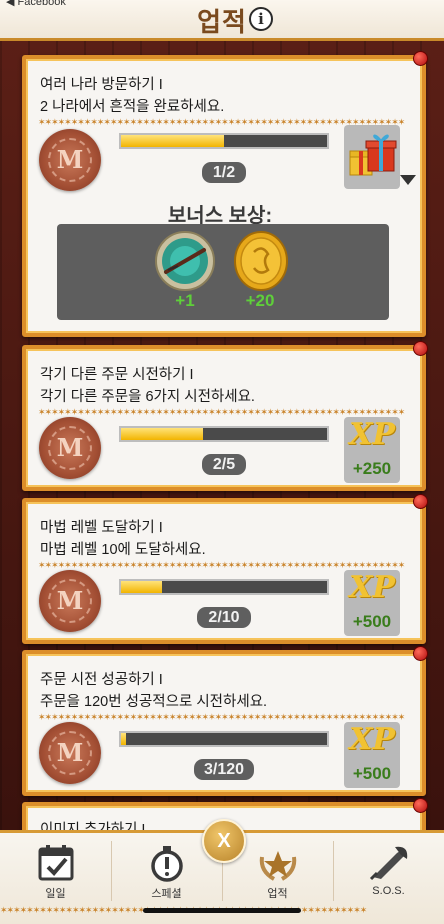 The height and width of the screenshot is (924, 444). Describe the element at coordinates (117, 375) in the screenshot. I see `achievement-title: 각기 다른 주문 시전하기 I` at that location.